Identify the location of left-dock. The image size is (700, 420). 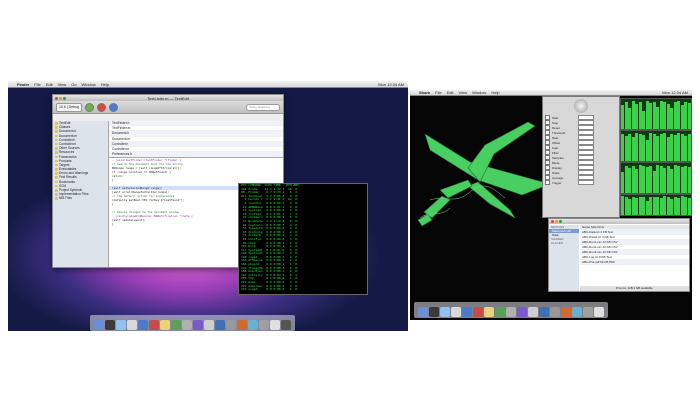
(192, 323).